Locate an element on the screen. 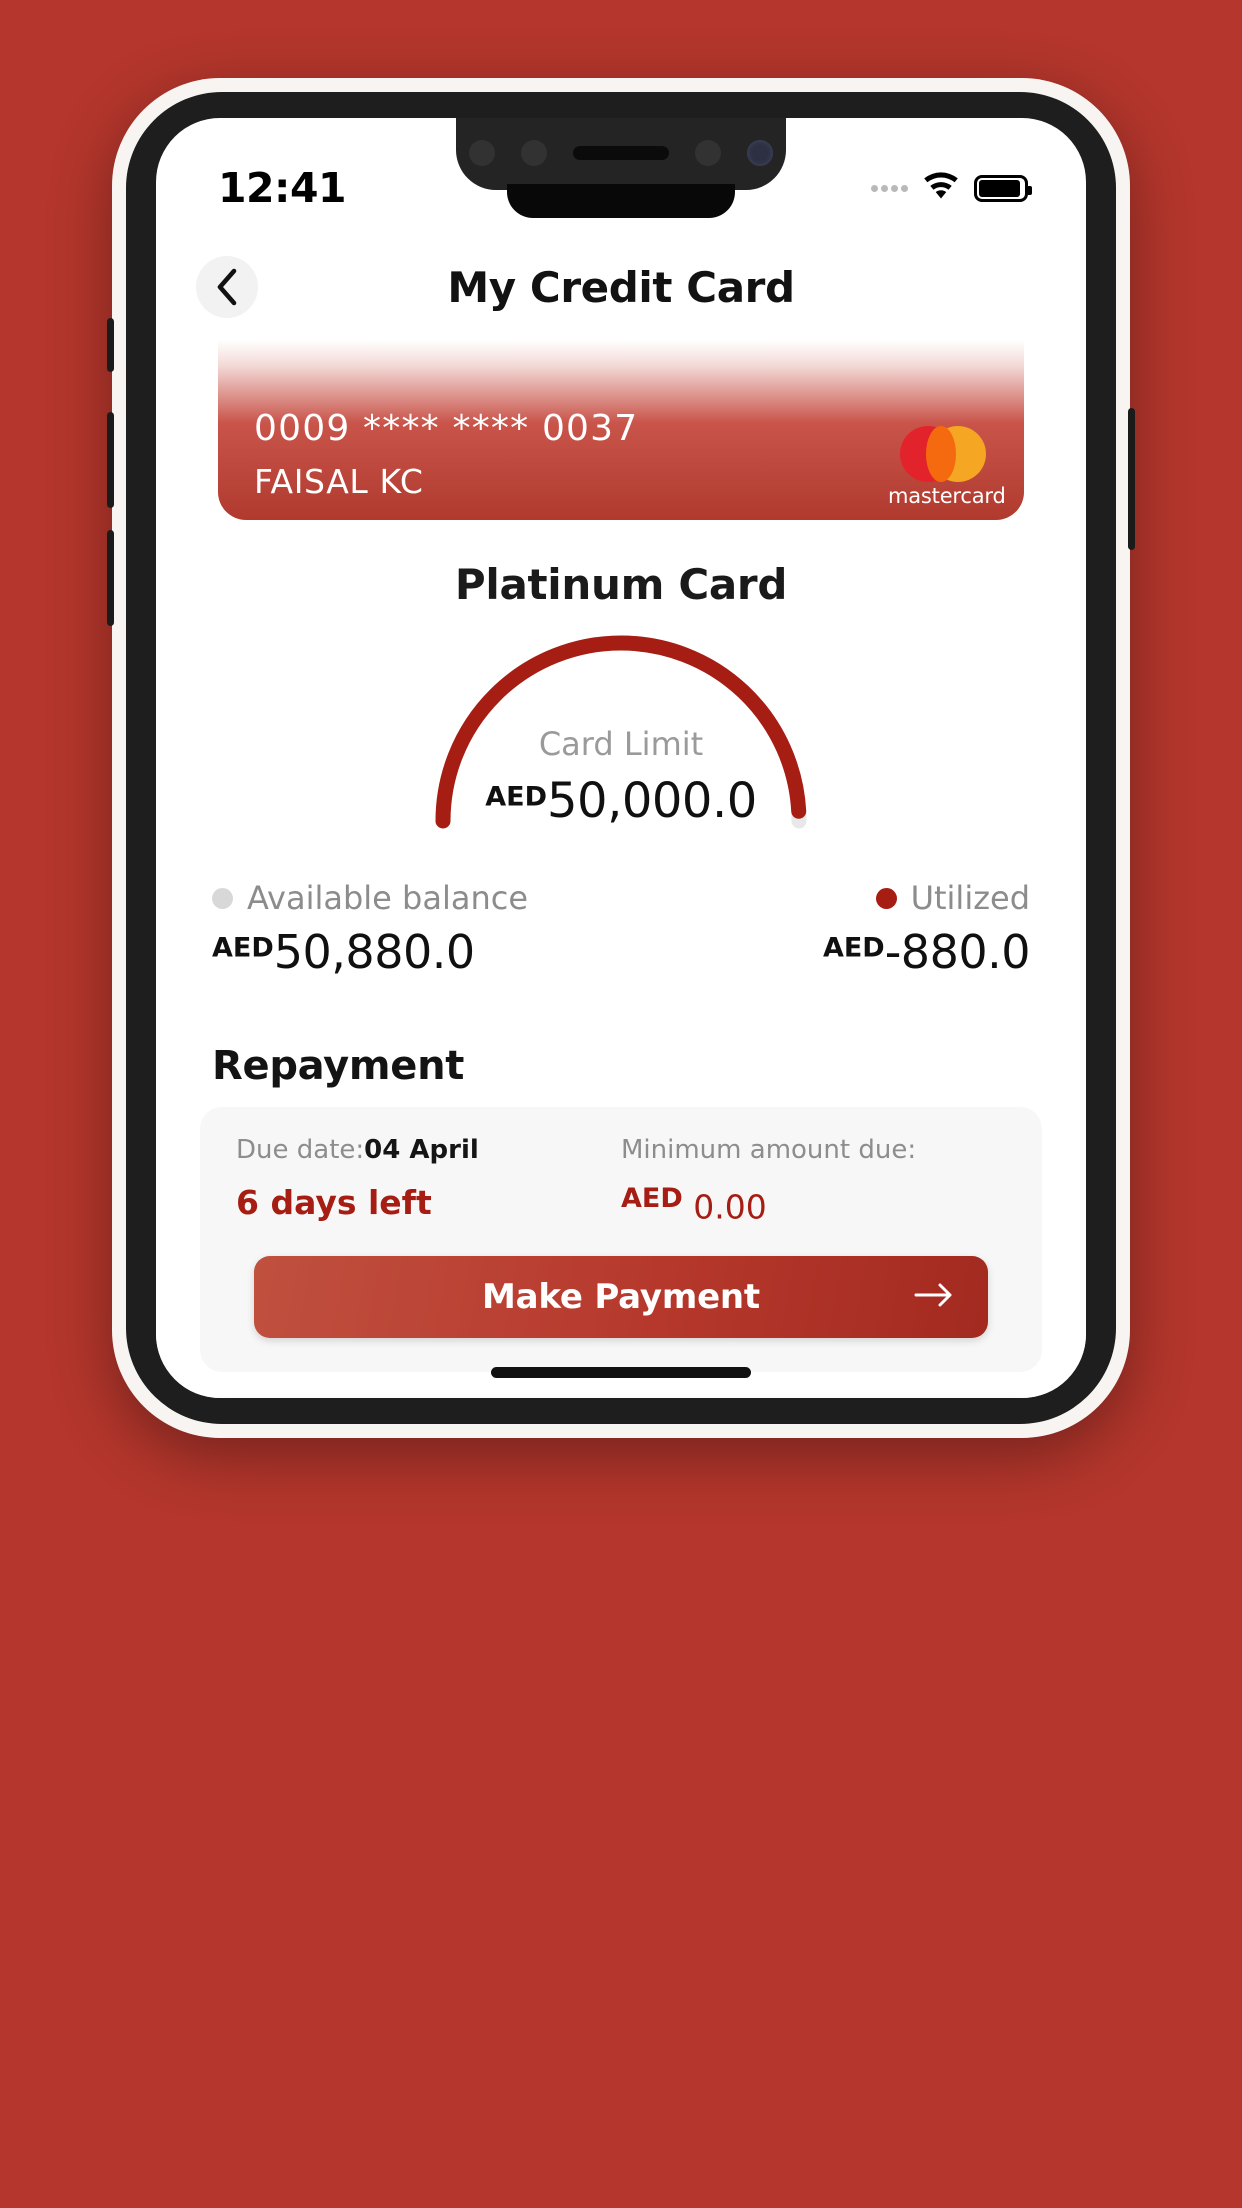  chevron-left-icon is located at coordinates (227, 287).